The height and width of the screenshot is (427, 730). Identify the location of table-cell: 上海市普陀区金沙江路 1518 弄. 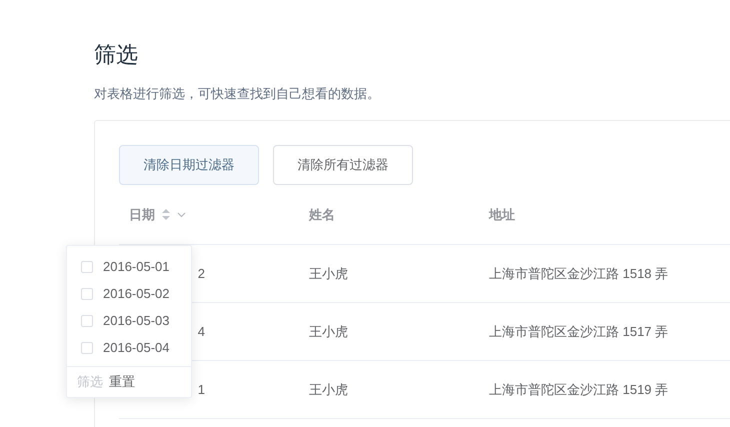
(578, 273).